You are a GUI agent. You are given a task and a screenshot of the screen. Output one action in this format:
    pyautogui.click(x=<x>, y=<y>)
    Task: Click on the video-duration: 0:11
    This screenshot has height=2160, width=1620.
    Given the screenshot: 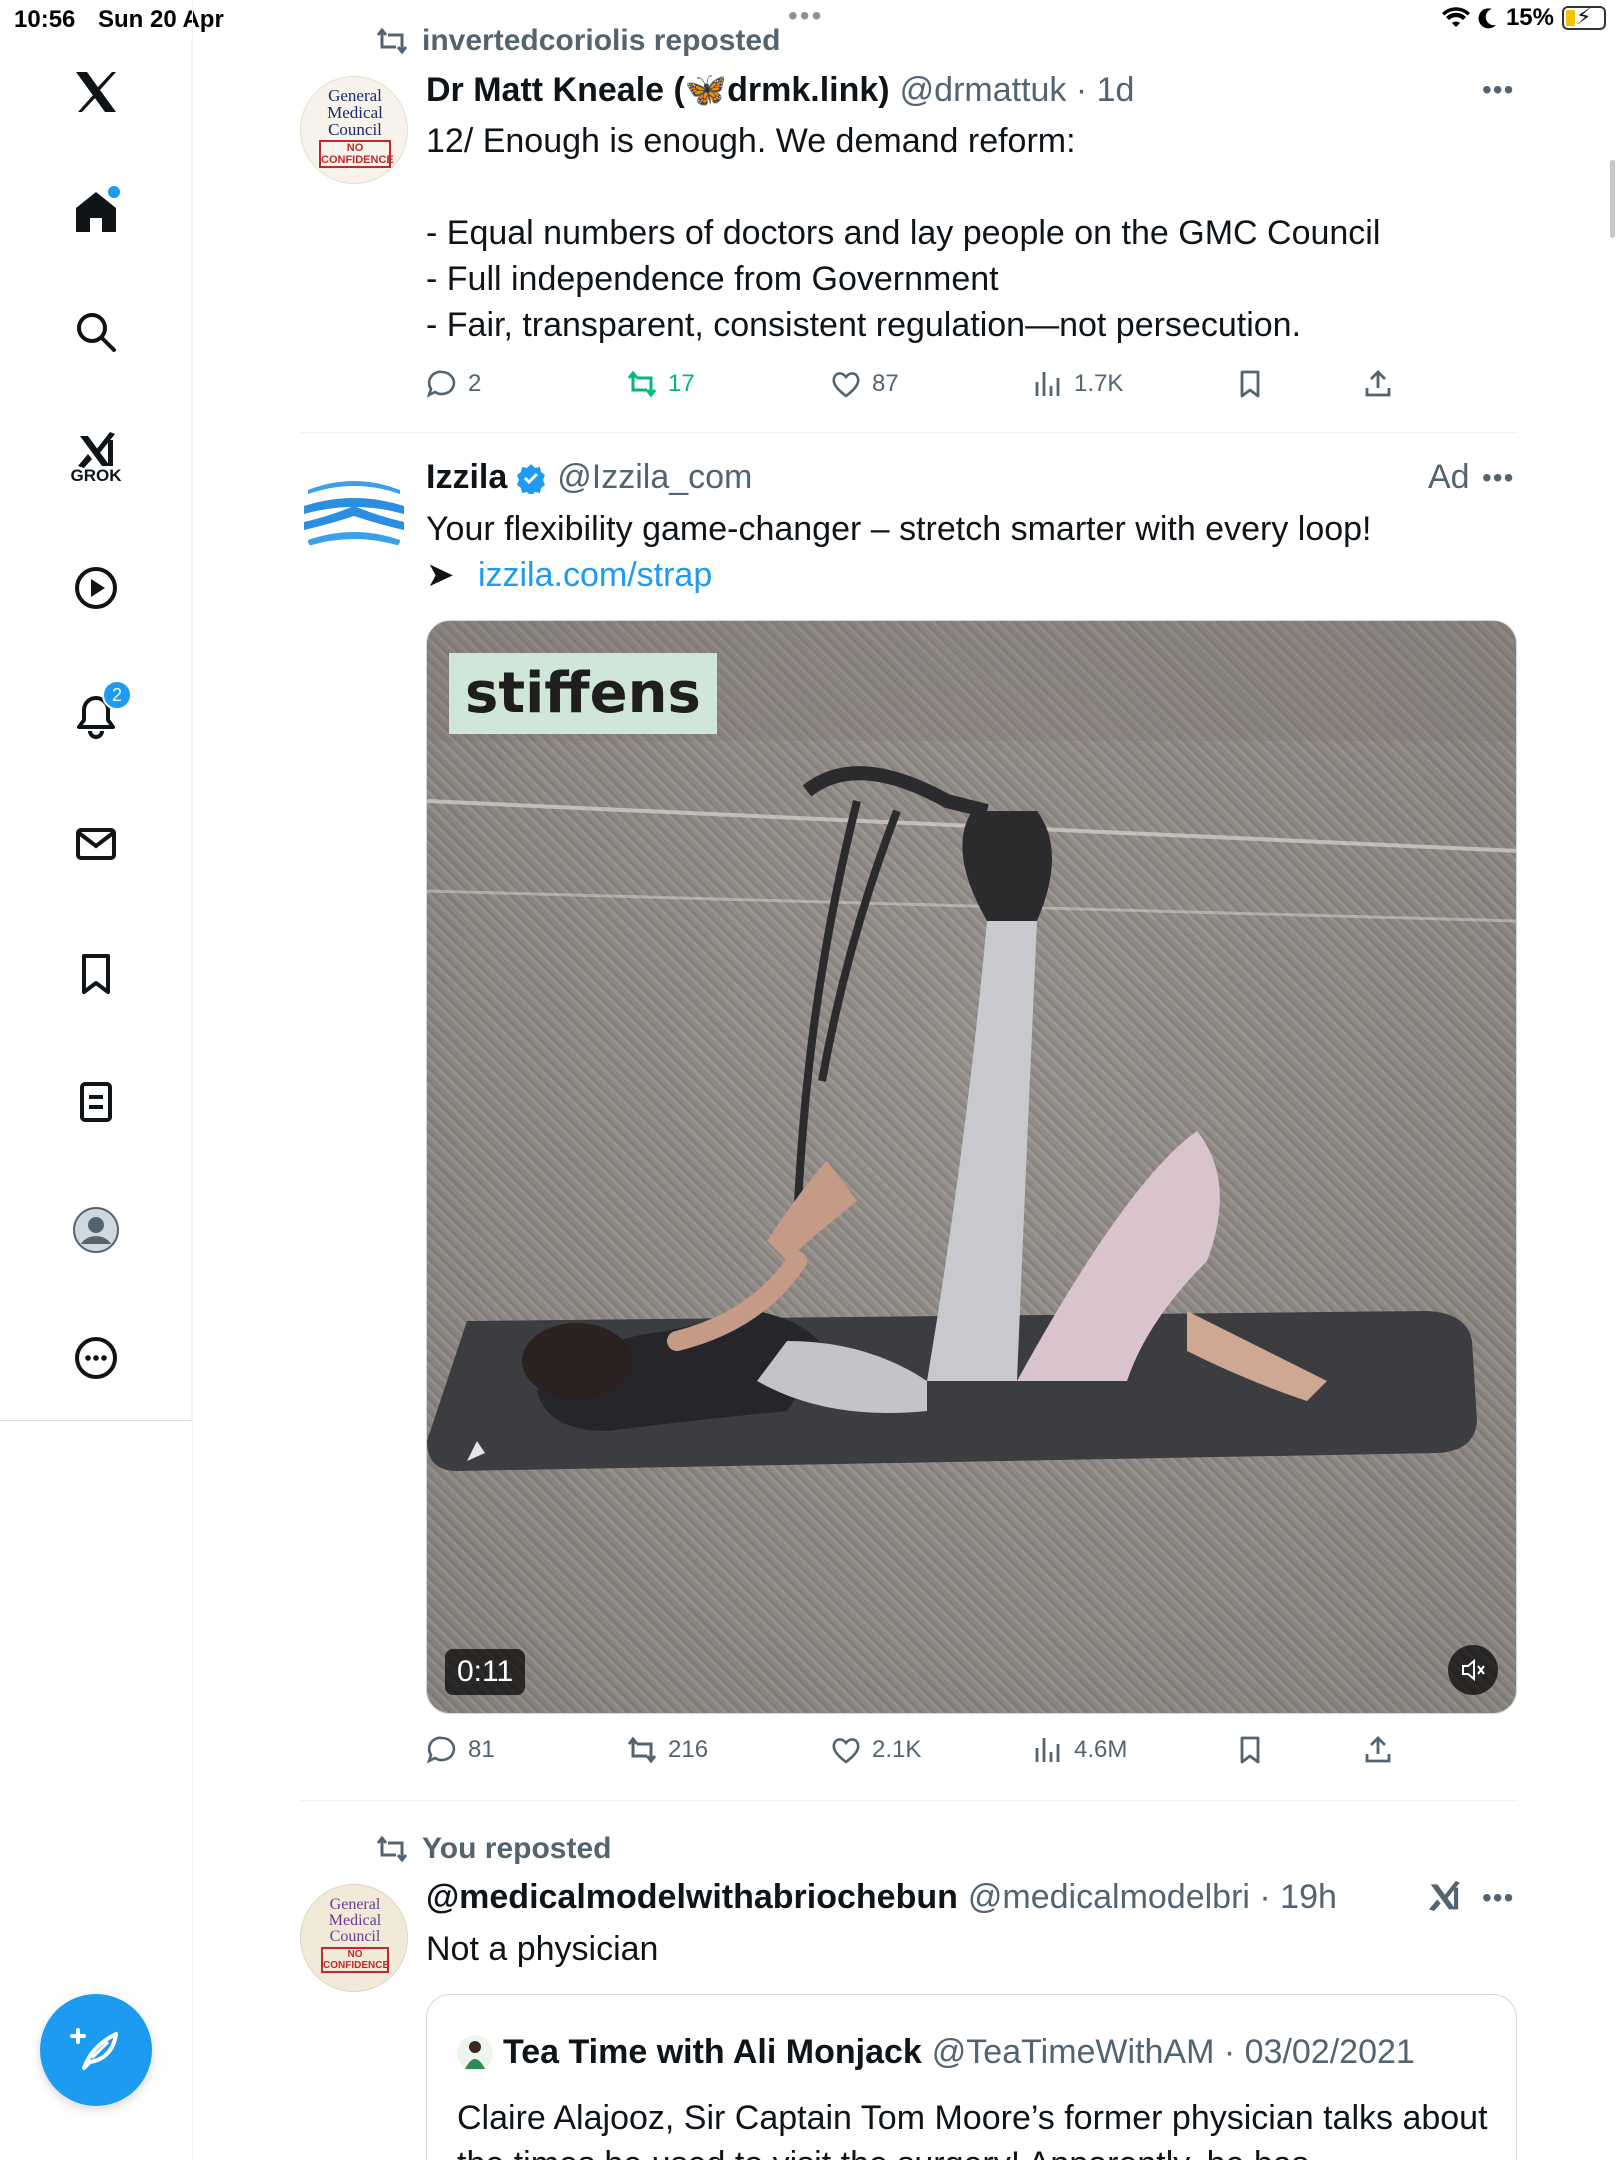 What is the action you would take?
    pyautogui.click(x=485, y=1672)
    